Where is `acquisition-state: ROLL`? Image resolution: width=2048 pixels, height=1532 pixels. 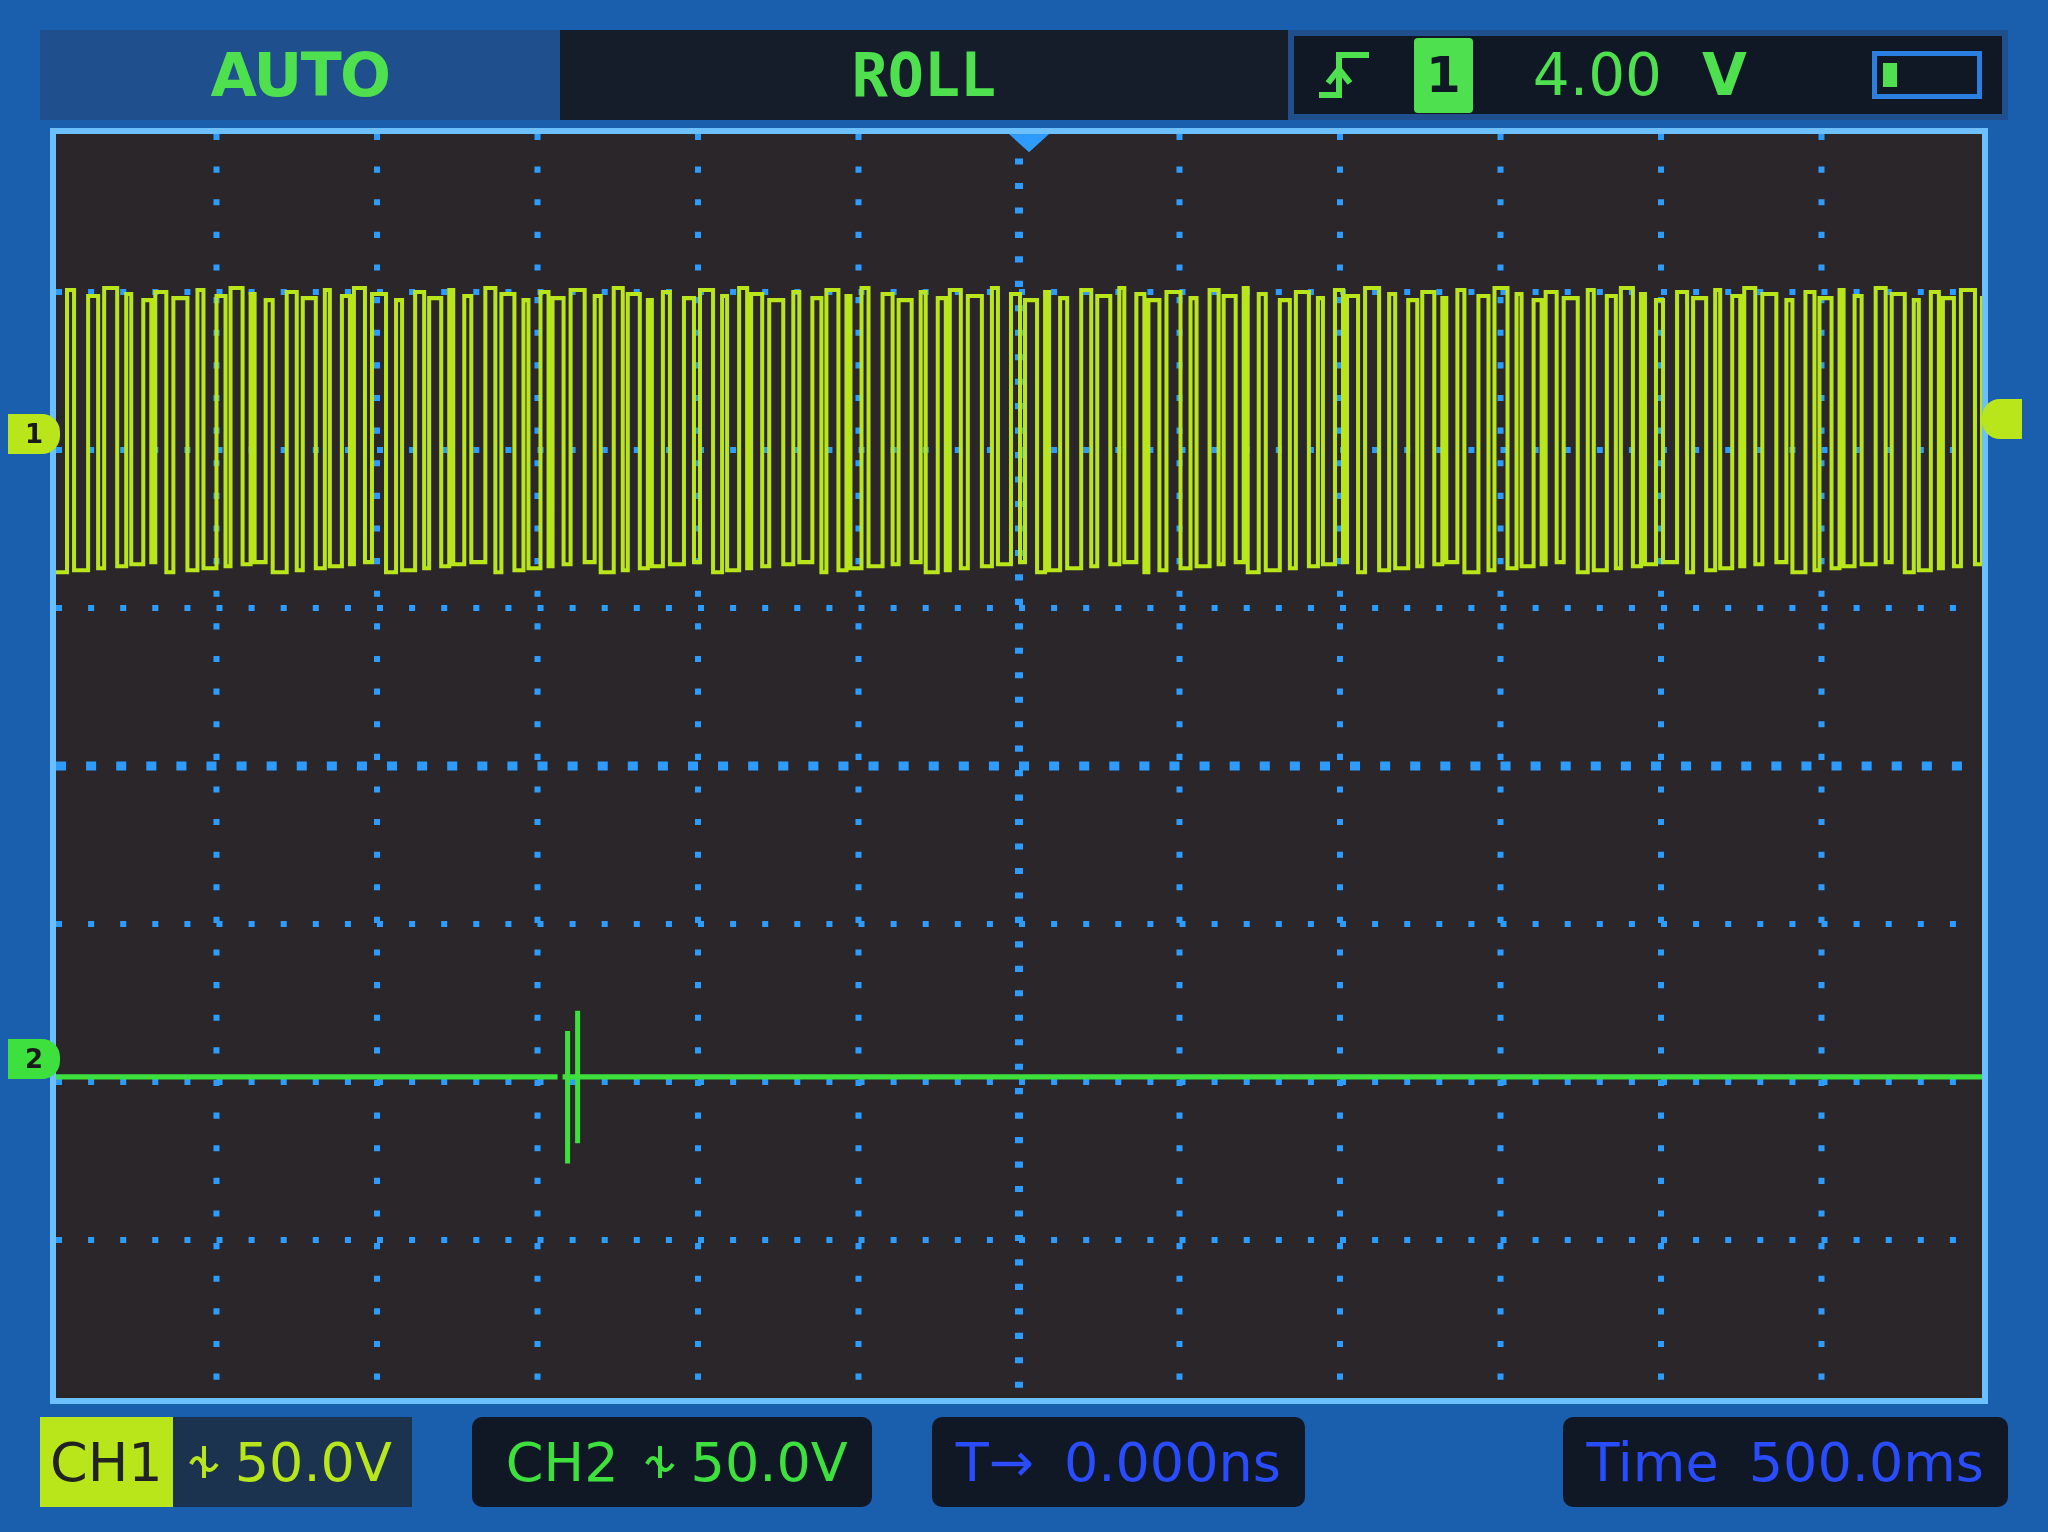
acquisition-state: ROLL is located at coordinates (924, 75).